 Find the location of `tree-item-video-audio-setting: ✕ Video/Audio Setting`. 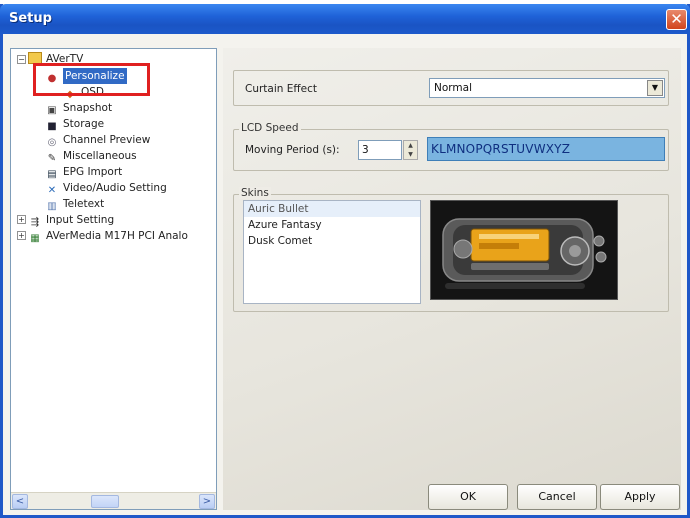

tree-item-video-audio-setting: ✕ Video/Audio Setting is located at coordinates (106, 188).